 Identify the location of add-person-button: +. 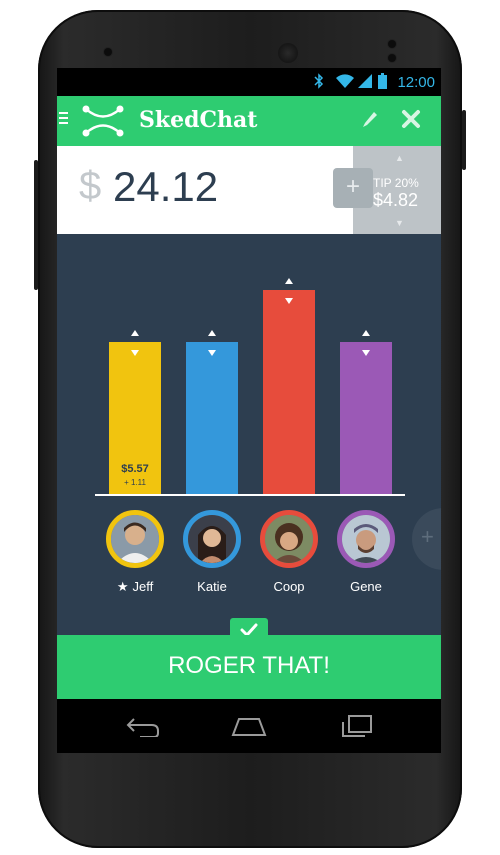
(426, 539).